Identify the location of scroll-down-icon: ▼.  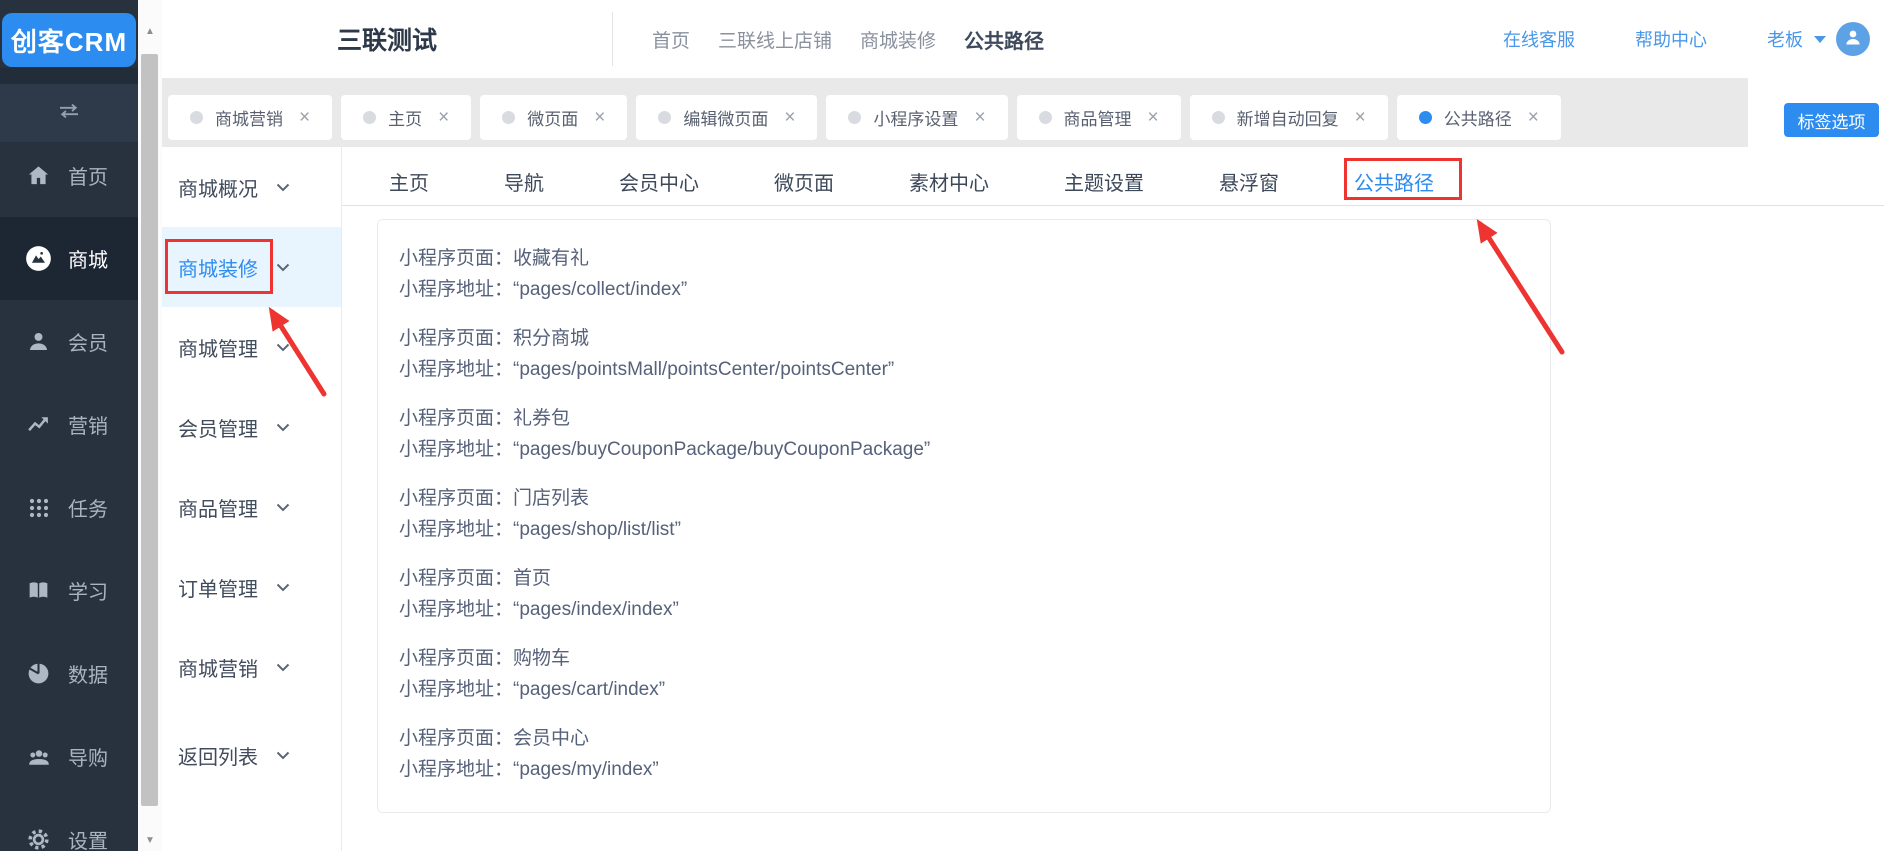
(150, 840).